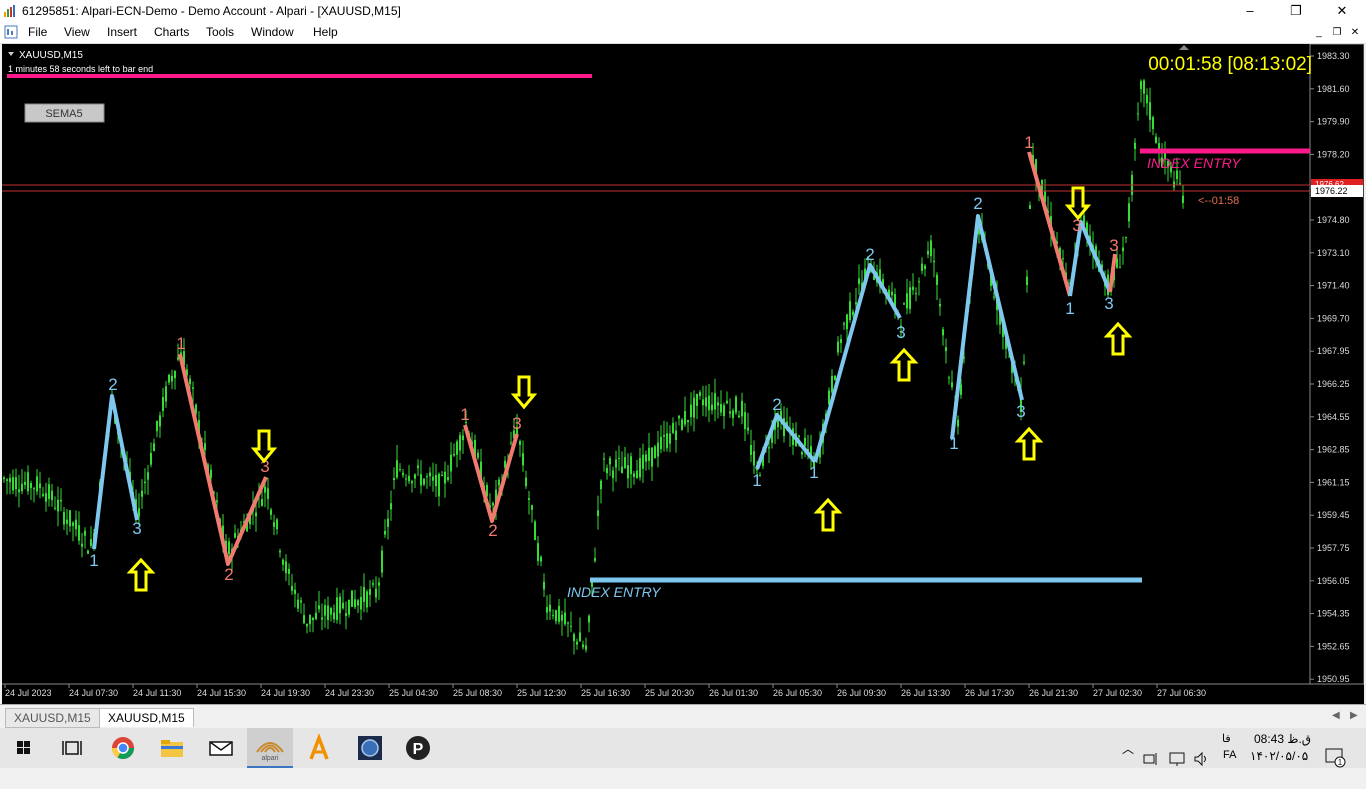 The height and width of the screenshot is (789, 1366). Describe the element at coordinates (172, 748) in the screenshot. I see `file-explorer-icon` at that location.